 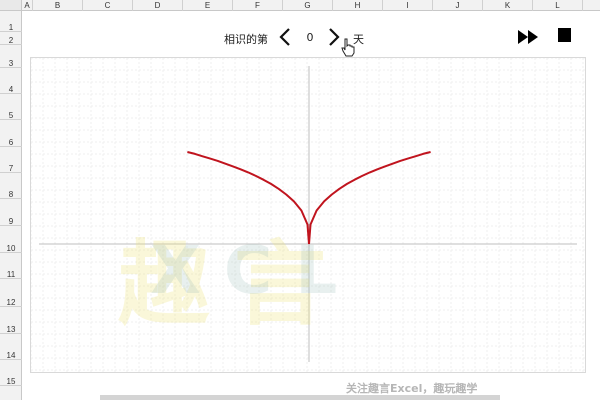 I want to click on select-all-corner, so click(x=11, y=5).